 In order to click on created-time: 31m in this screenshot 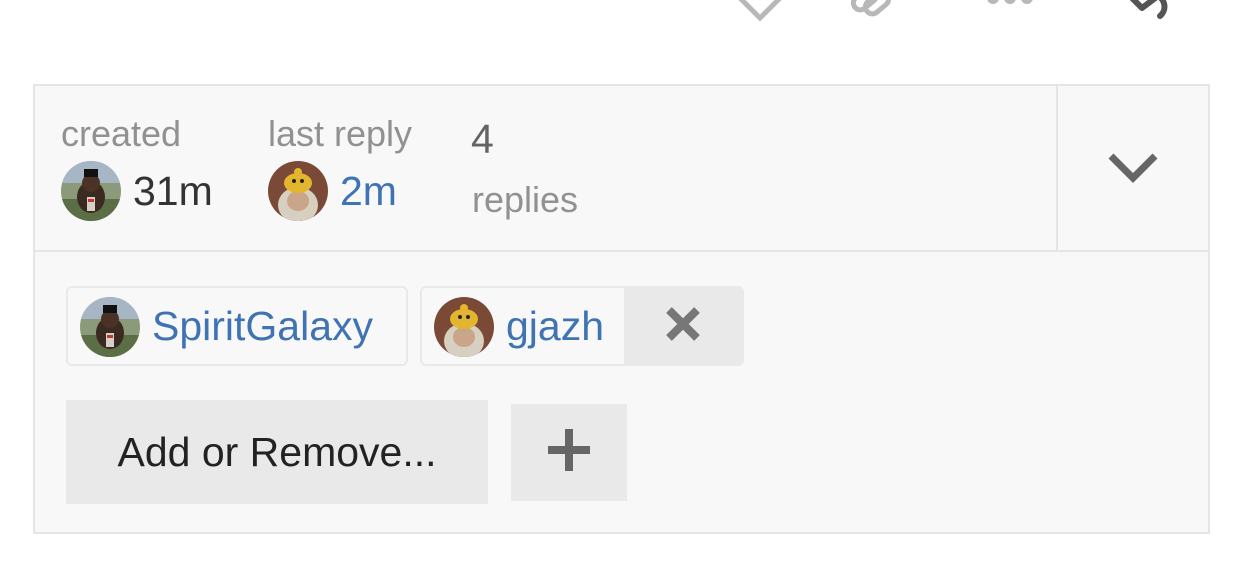, I will do `click(173, 191)`.